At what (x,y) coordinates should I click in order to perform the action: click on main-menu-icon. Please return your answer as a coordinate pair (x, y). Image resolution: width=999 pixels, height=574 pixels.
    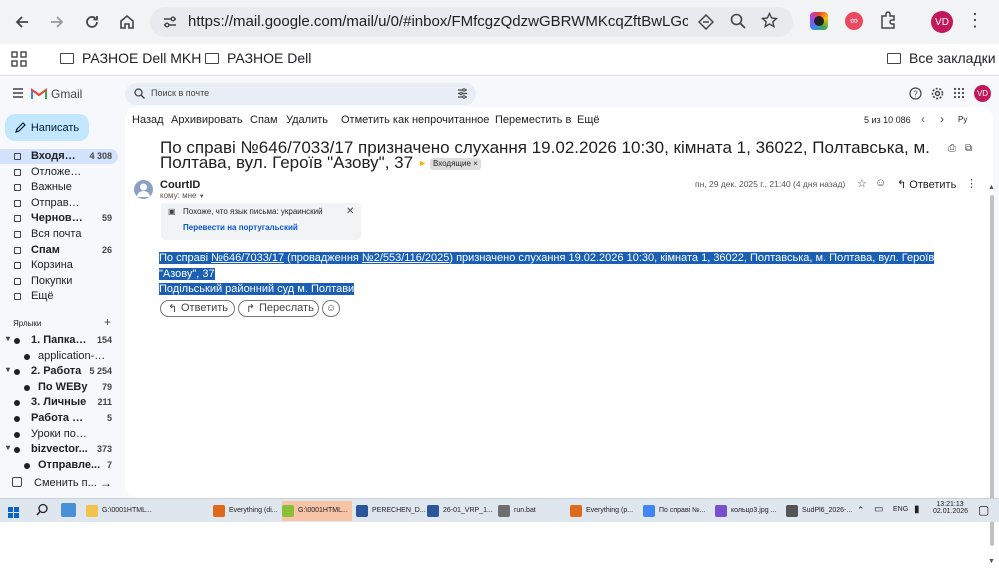
    Looking at the image, I should click on (18, 93).